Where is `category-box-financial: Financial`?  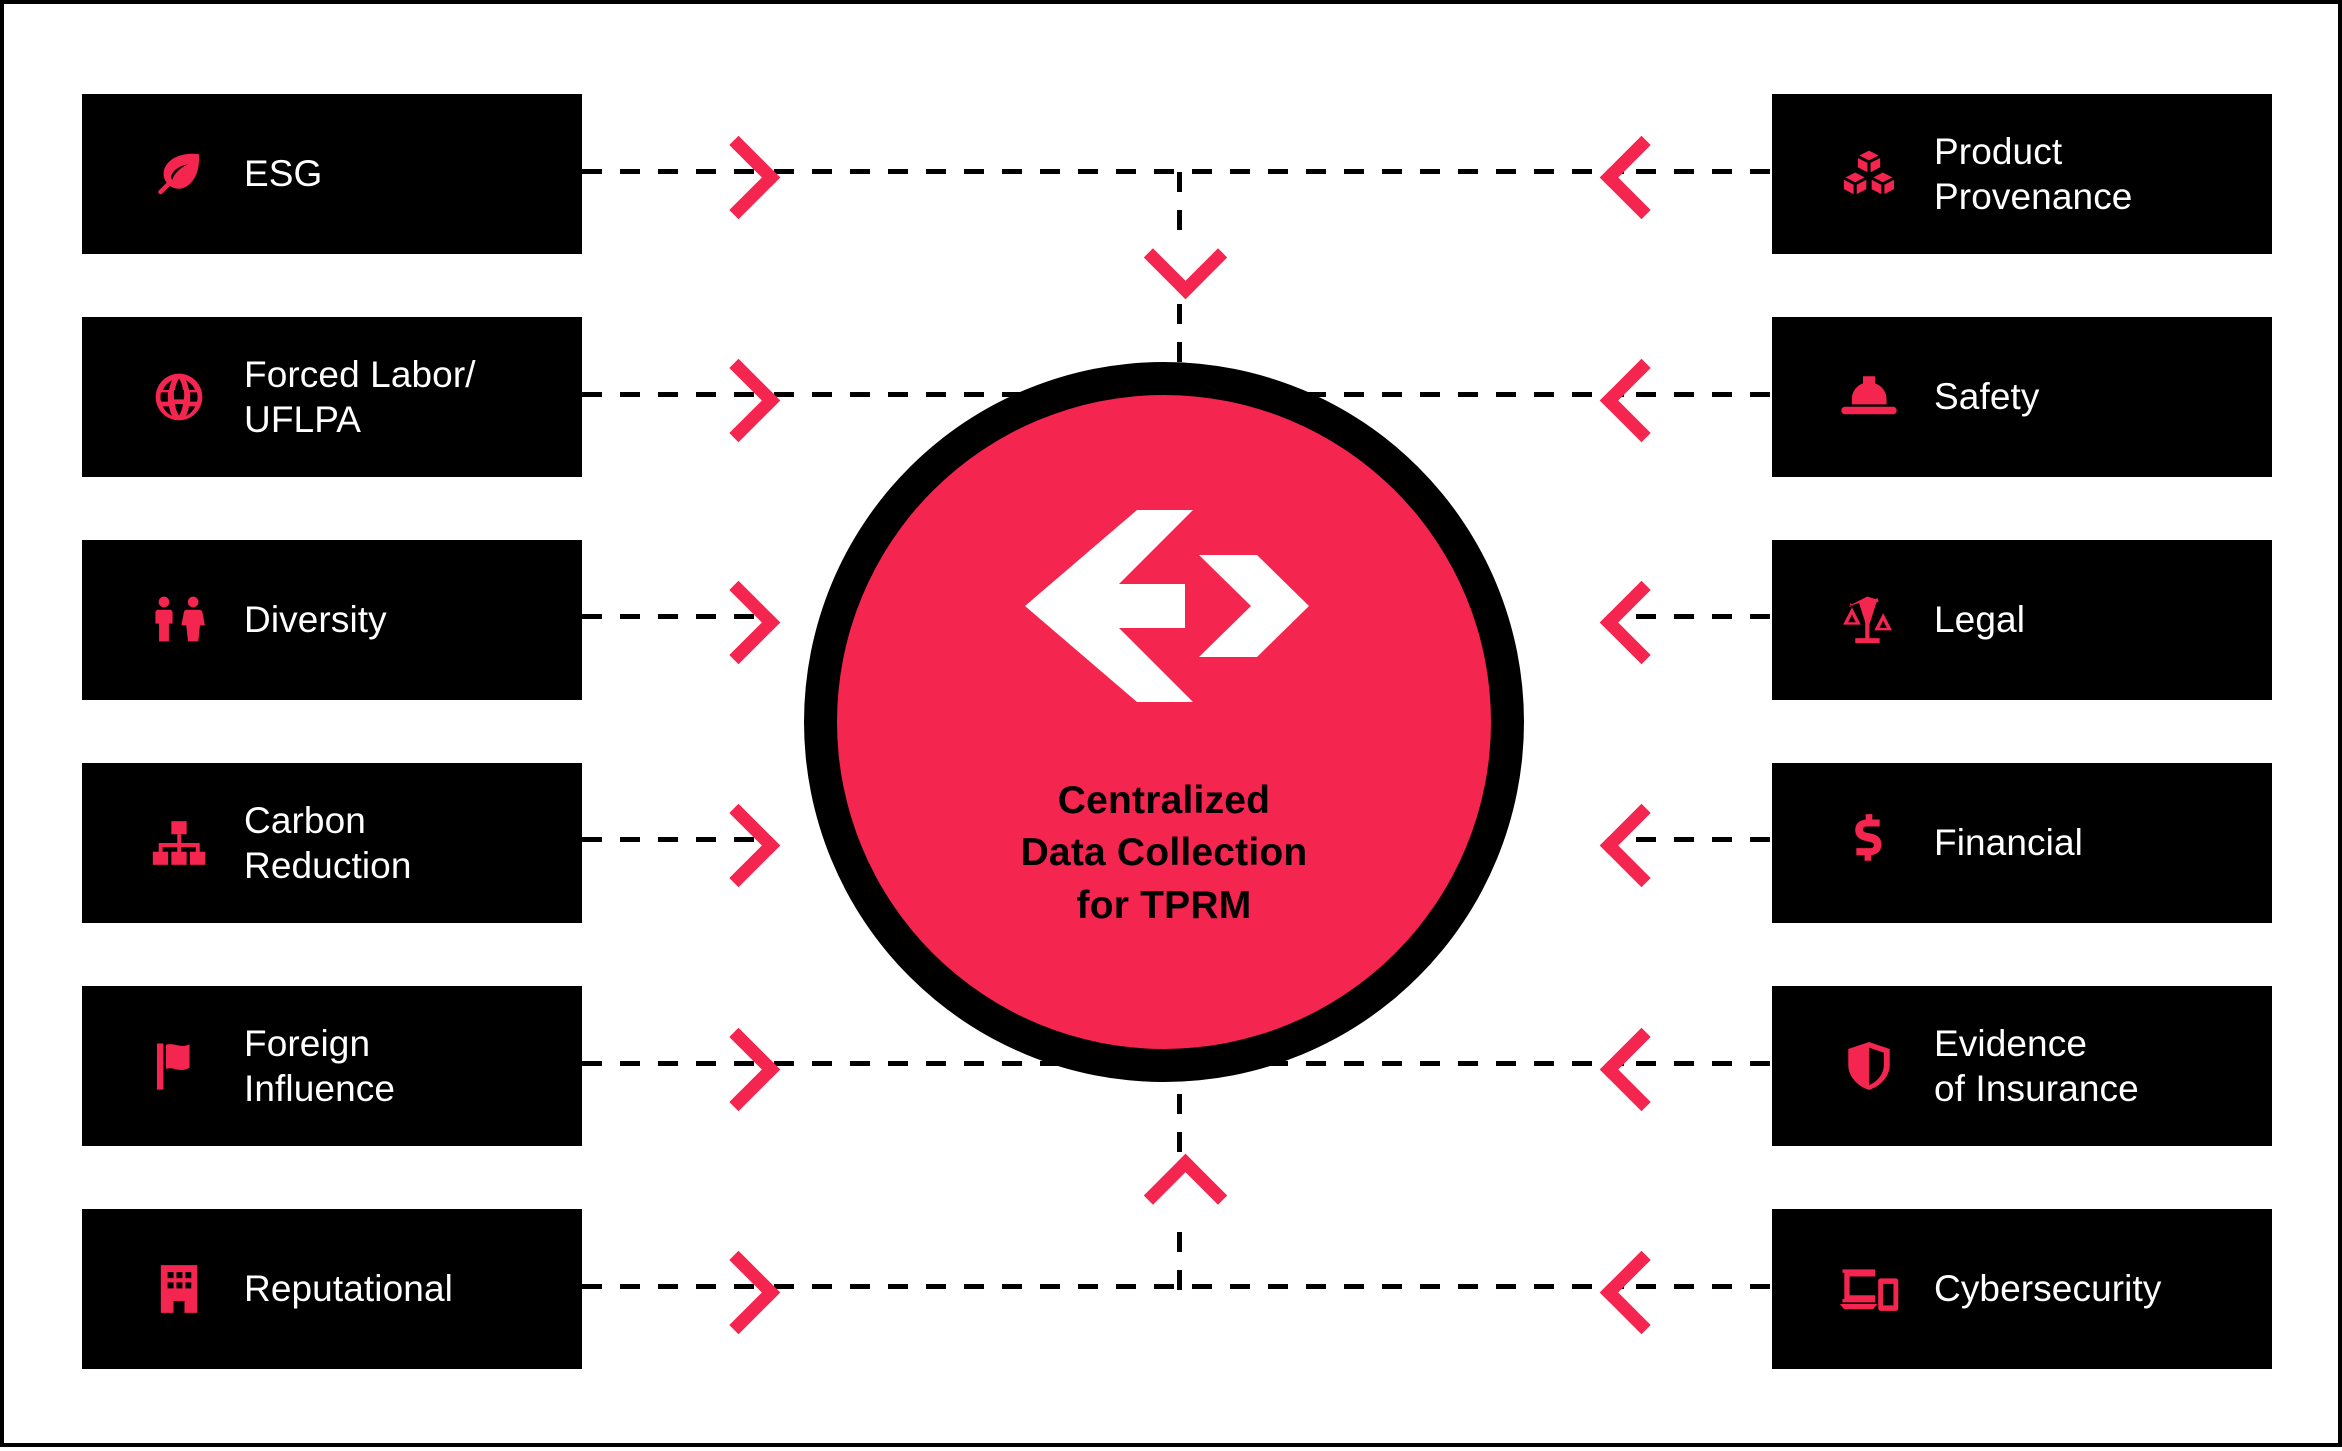 category-box-financial: Financial is located at coordinates (2022, 843).